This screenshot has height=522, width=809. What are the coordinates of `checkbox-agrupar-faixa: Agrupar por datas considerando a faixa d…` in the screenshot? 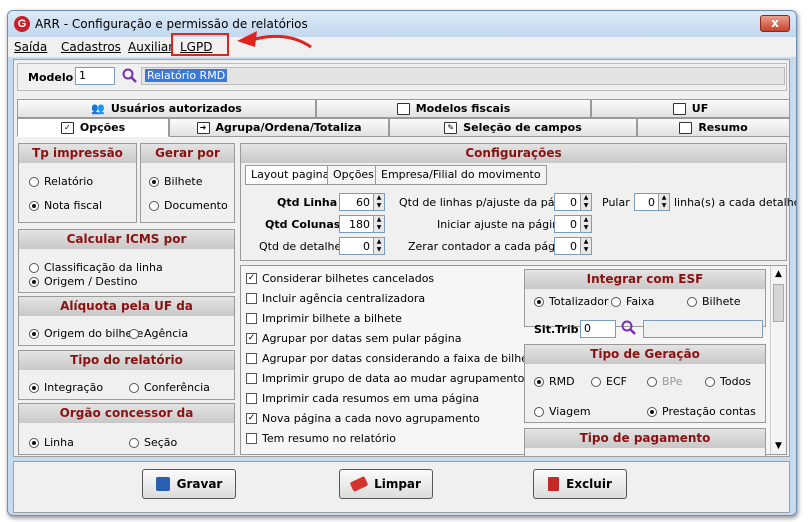 It's located at (395, 358).